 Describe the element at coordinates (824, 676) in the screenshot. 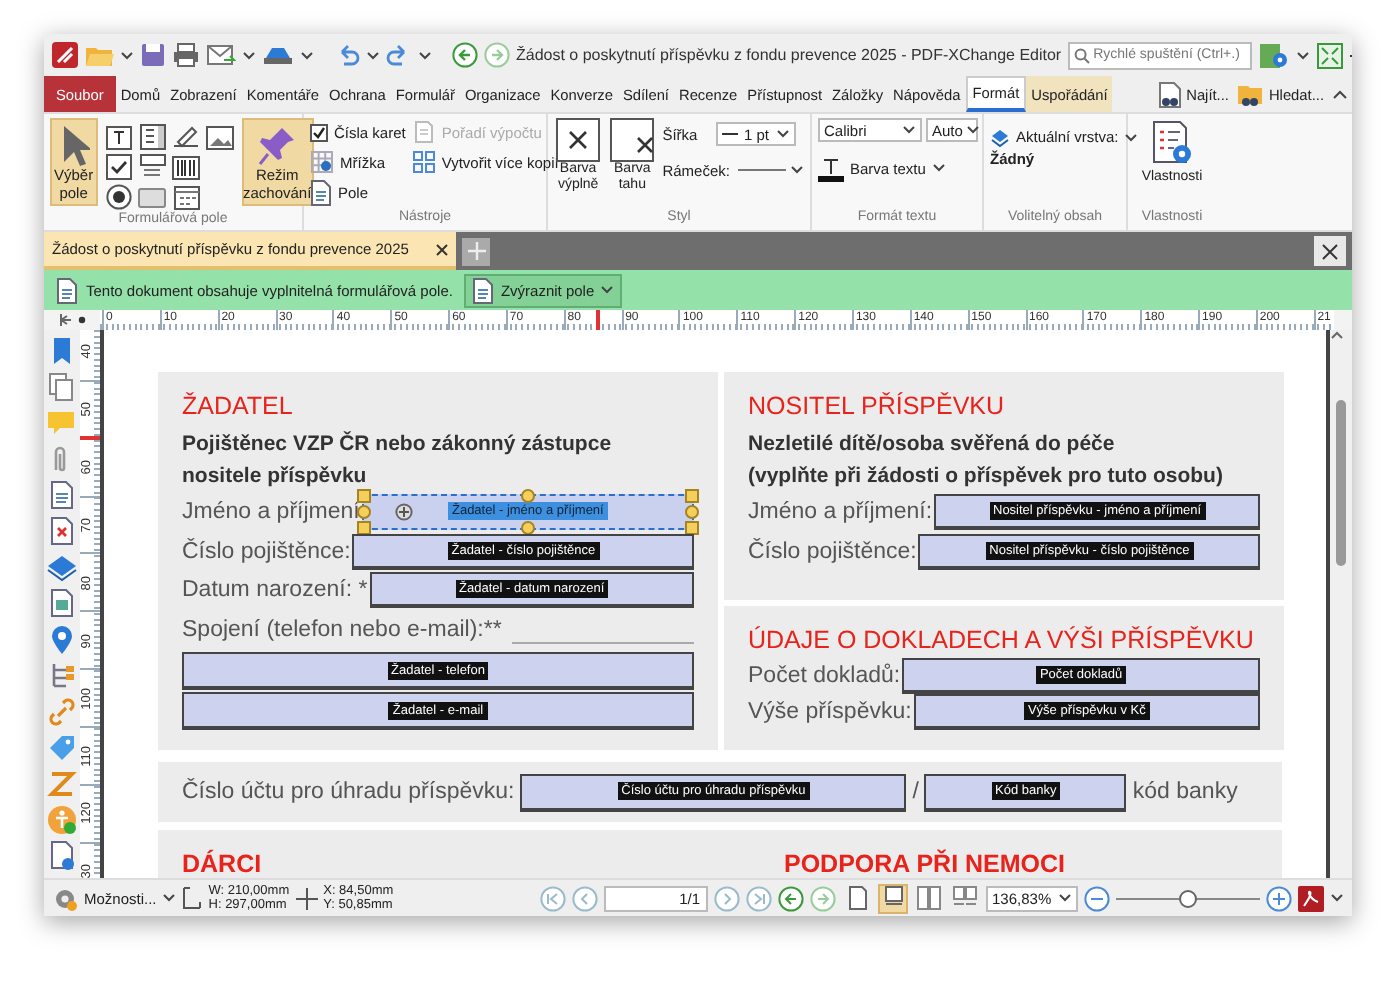

I see `field-label: Počet dokladů:` at that location.